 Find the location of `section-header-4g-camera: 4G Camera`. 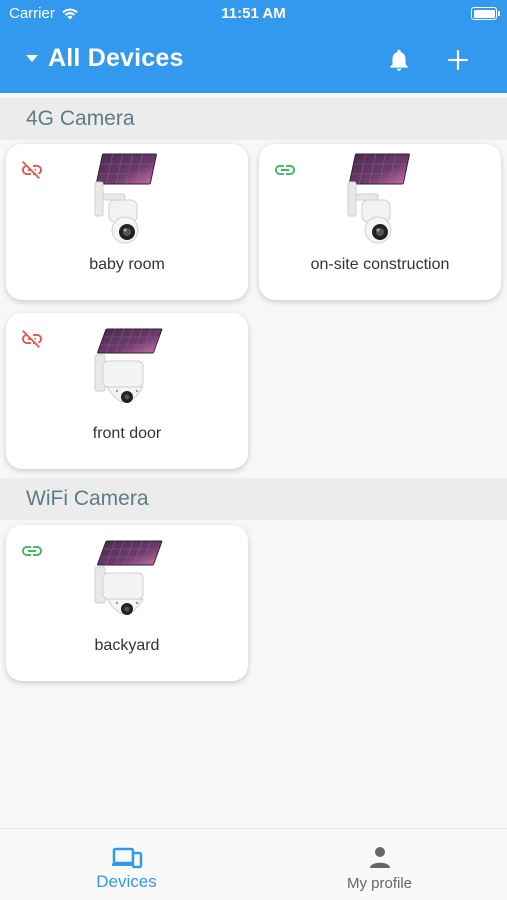

section-header-4g-camera: 4G Camera is located at coordinates (253, 119).